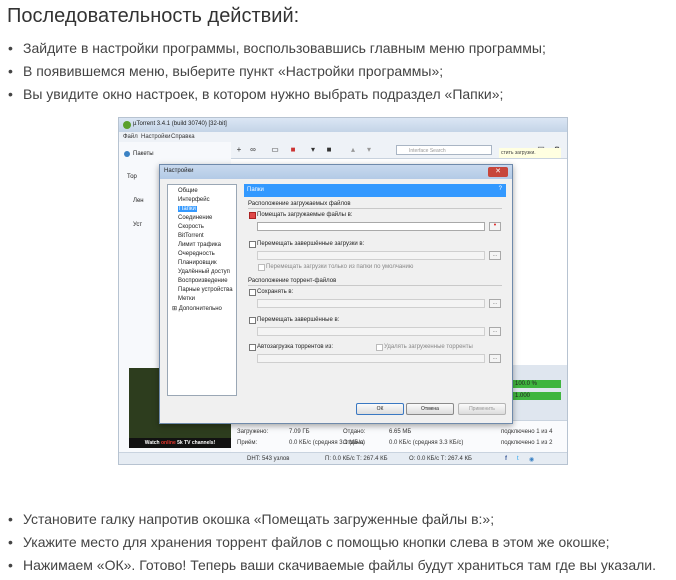  Describe the element at coordinates (255, 190) in the screenshot. I see `pane-title: Папки` at that location.